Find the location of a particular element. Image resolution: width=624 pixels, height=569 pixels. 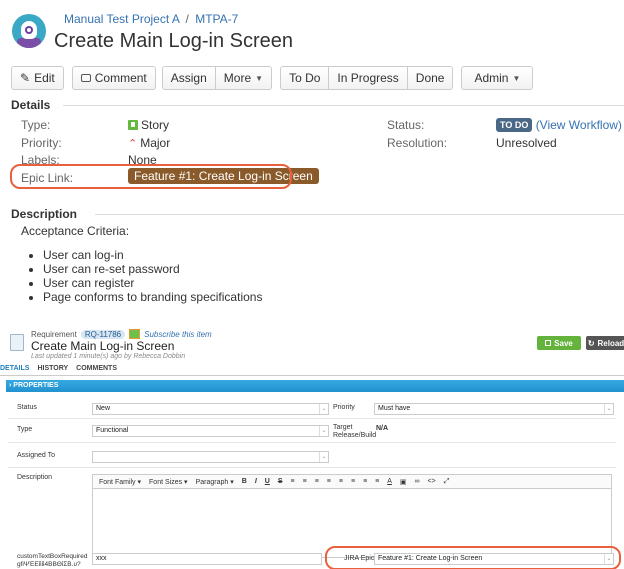

subscribe-link: Subscribe this item is located at coordinates (178, 334).